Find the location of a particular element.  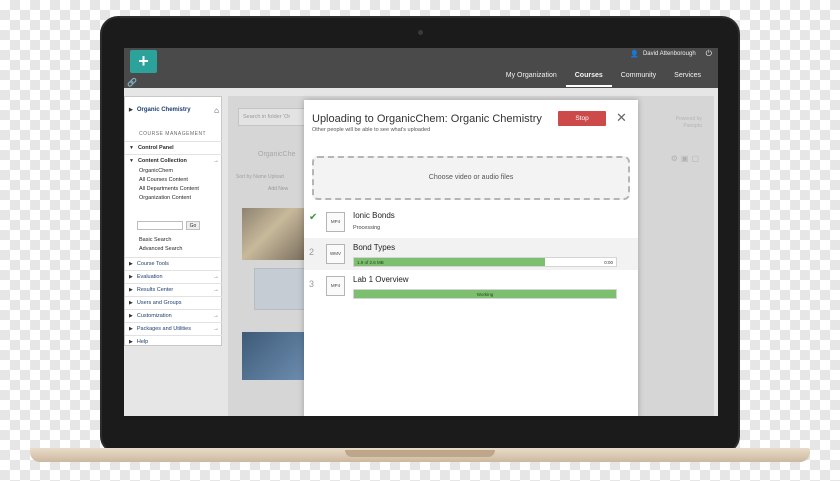

control-panel-item: ▼ Control Panel is located at coordinates (174, 147).